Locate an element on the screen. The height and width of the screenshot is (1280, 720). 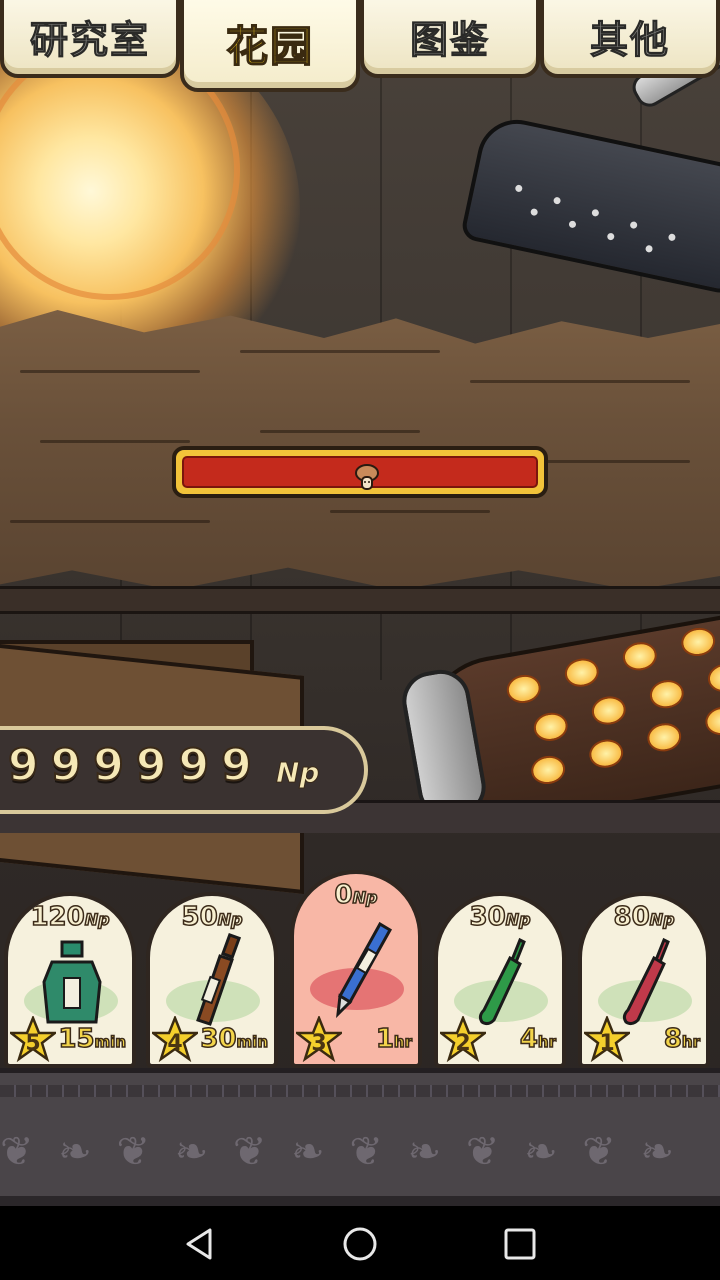
item-price: 80Np is located at coordinates (644, 917).